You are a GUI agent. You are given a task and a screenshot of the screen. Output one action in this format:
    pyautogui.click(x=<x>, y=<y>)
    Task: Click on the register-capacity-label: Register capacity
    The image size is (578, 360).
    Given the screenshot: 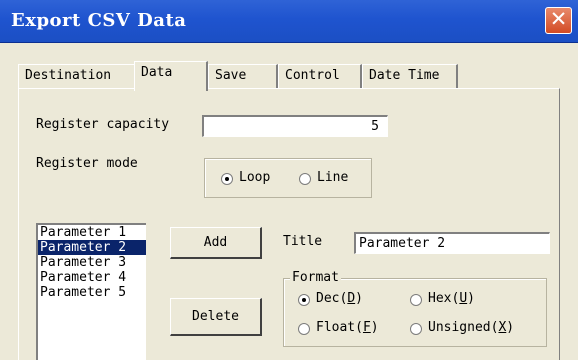 What is the action you would take?
    pyautogui.click(x=103, y=124)
    